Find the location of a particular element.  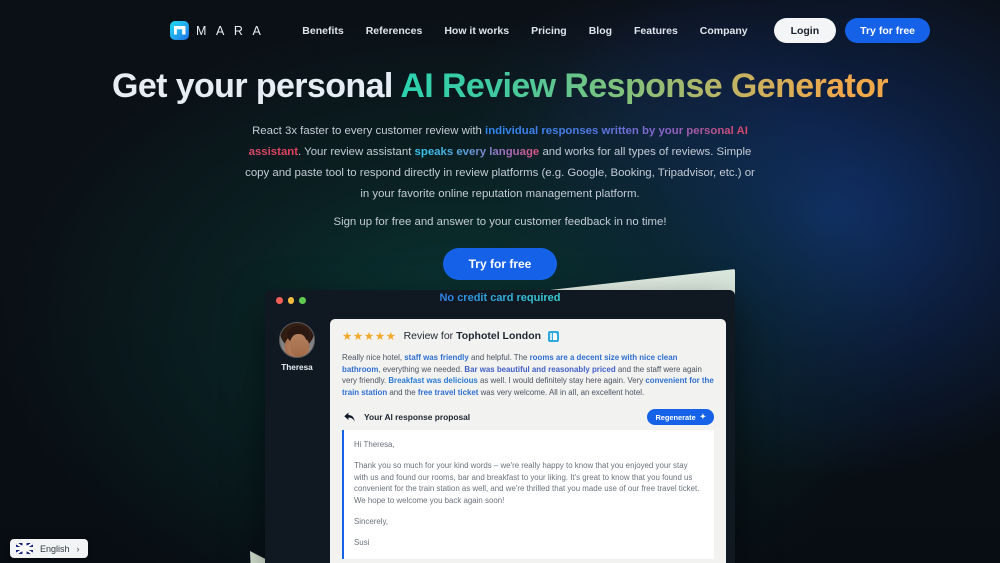

mara-logo-icon is located at coordinates (179, 30).